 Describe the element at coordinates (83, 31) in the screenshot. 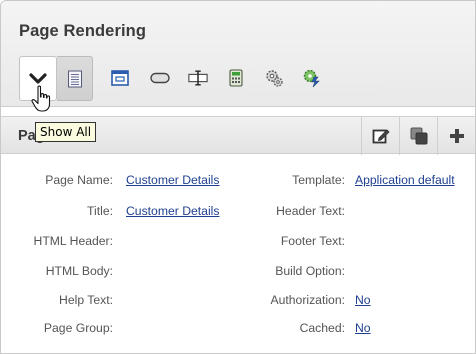

I see `panel-title: Page Rendering` at that location.